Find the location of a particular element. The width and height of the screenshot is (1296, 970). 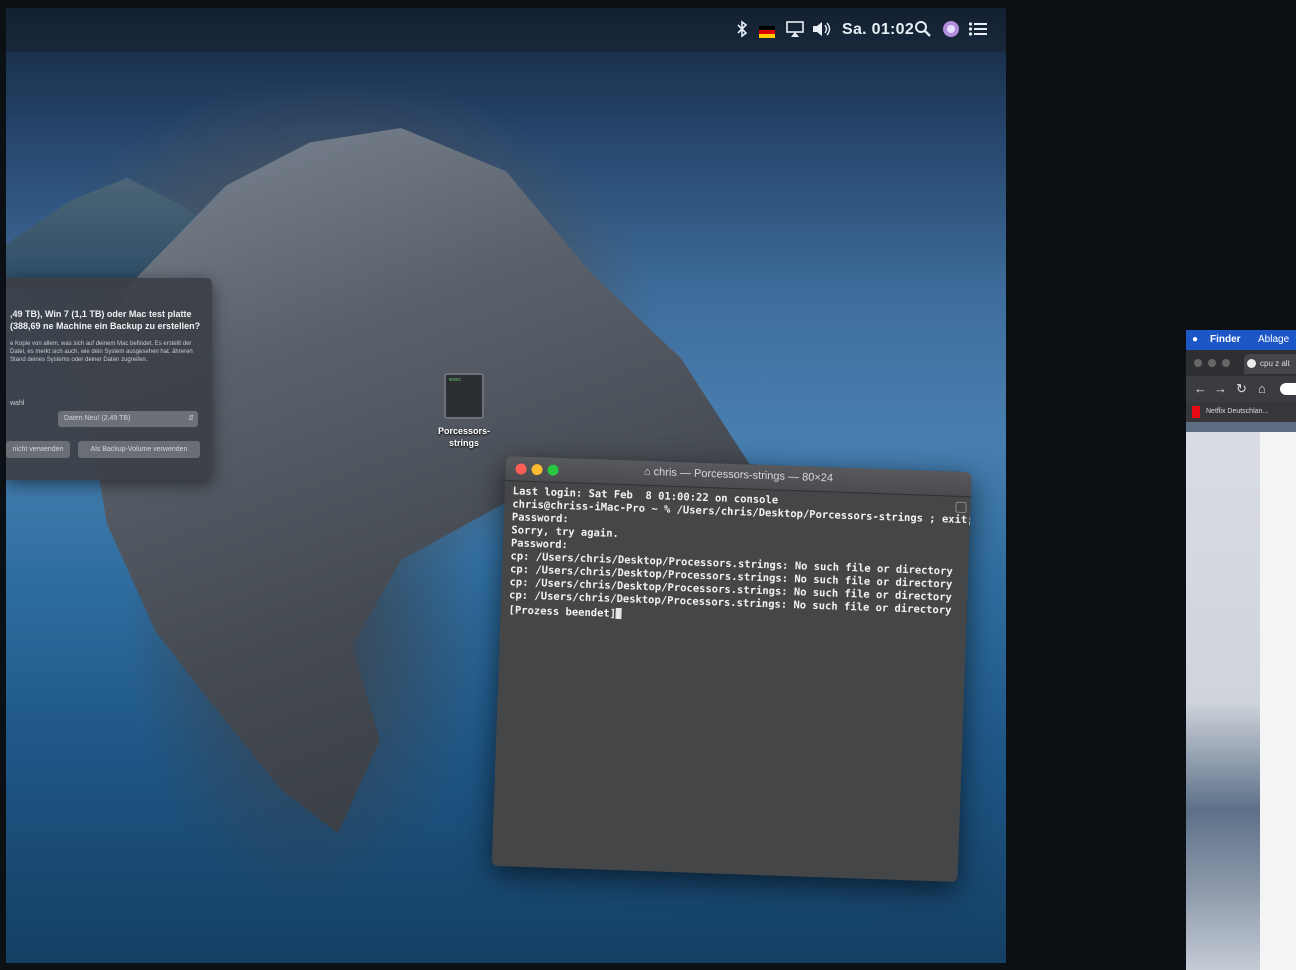

browser-navbar: ← → ↻ ⌂ is located at coordinates (1241, 389).